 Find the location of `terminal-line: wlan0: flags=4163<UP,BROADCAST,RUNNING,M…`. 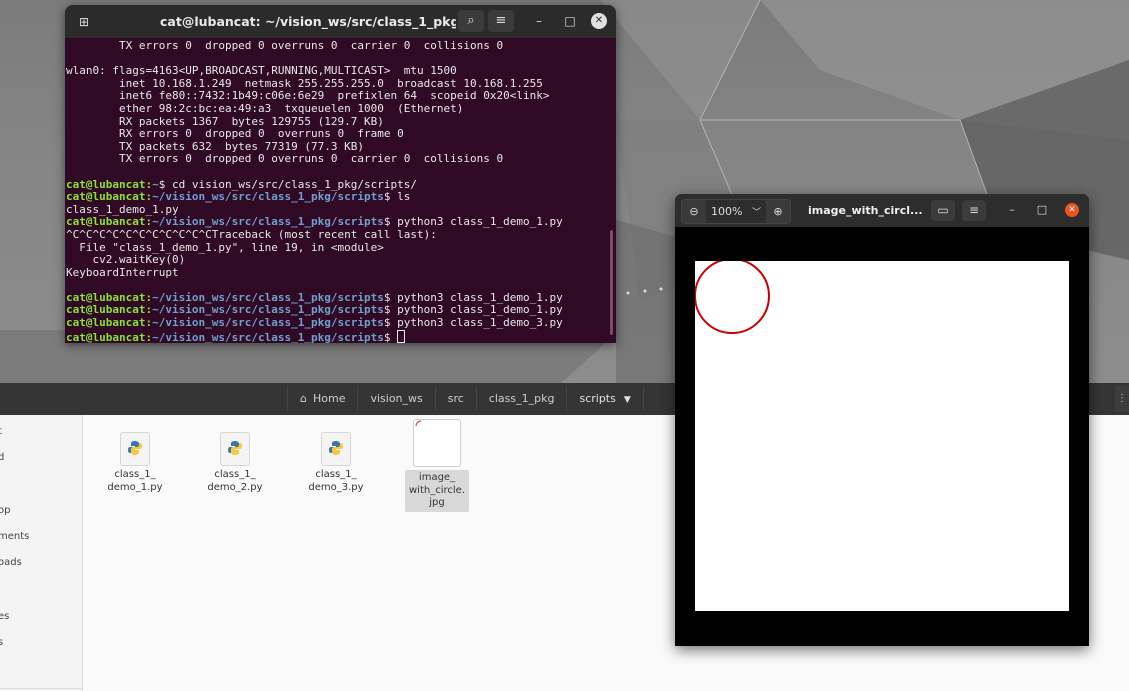

terminal-line: wlan0: flags=4163<UP,BROADCAST,RUNNING,M… is located at coordinates (261, 71).